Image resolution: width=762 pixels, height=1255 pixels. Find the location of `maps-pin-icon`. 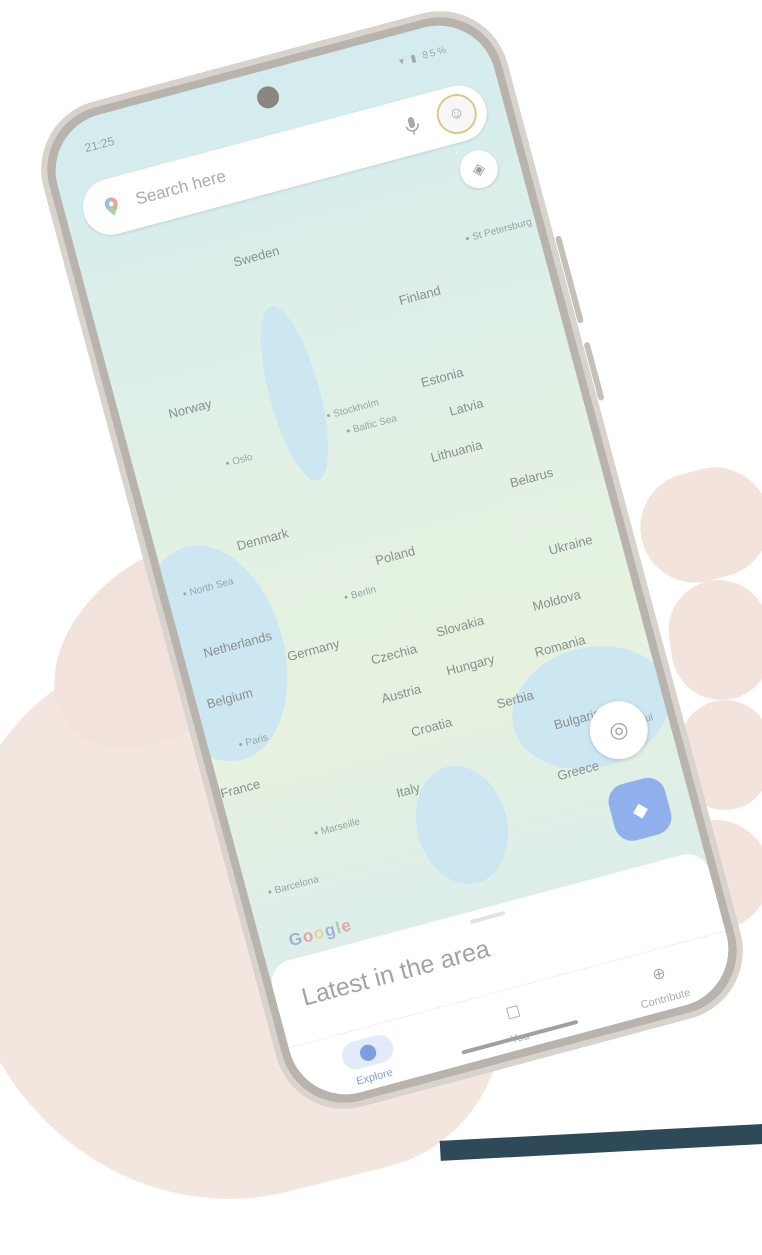

maps-pin-icon is located at coordinates (111, 206).